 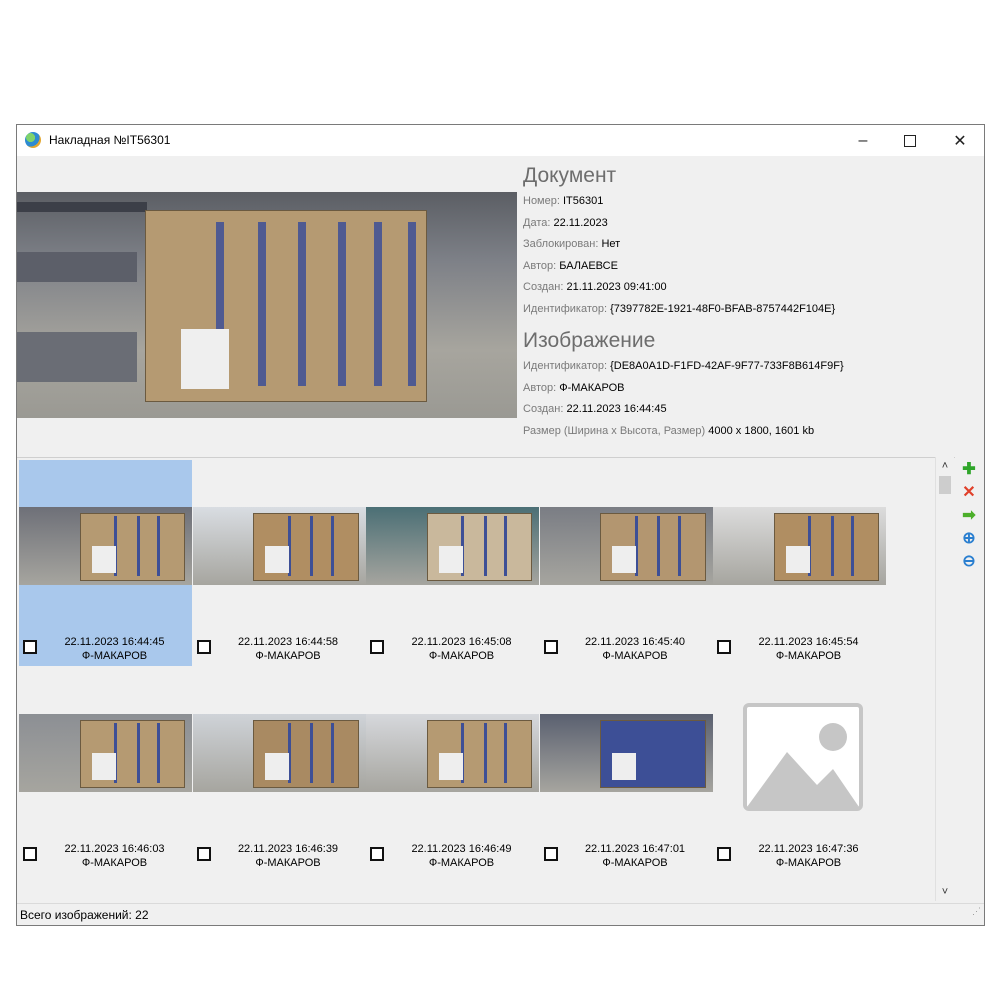 I want to click on maximize-button, so click(x=910, y=140).